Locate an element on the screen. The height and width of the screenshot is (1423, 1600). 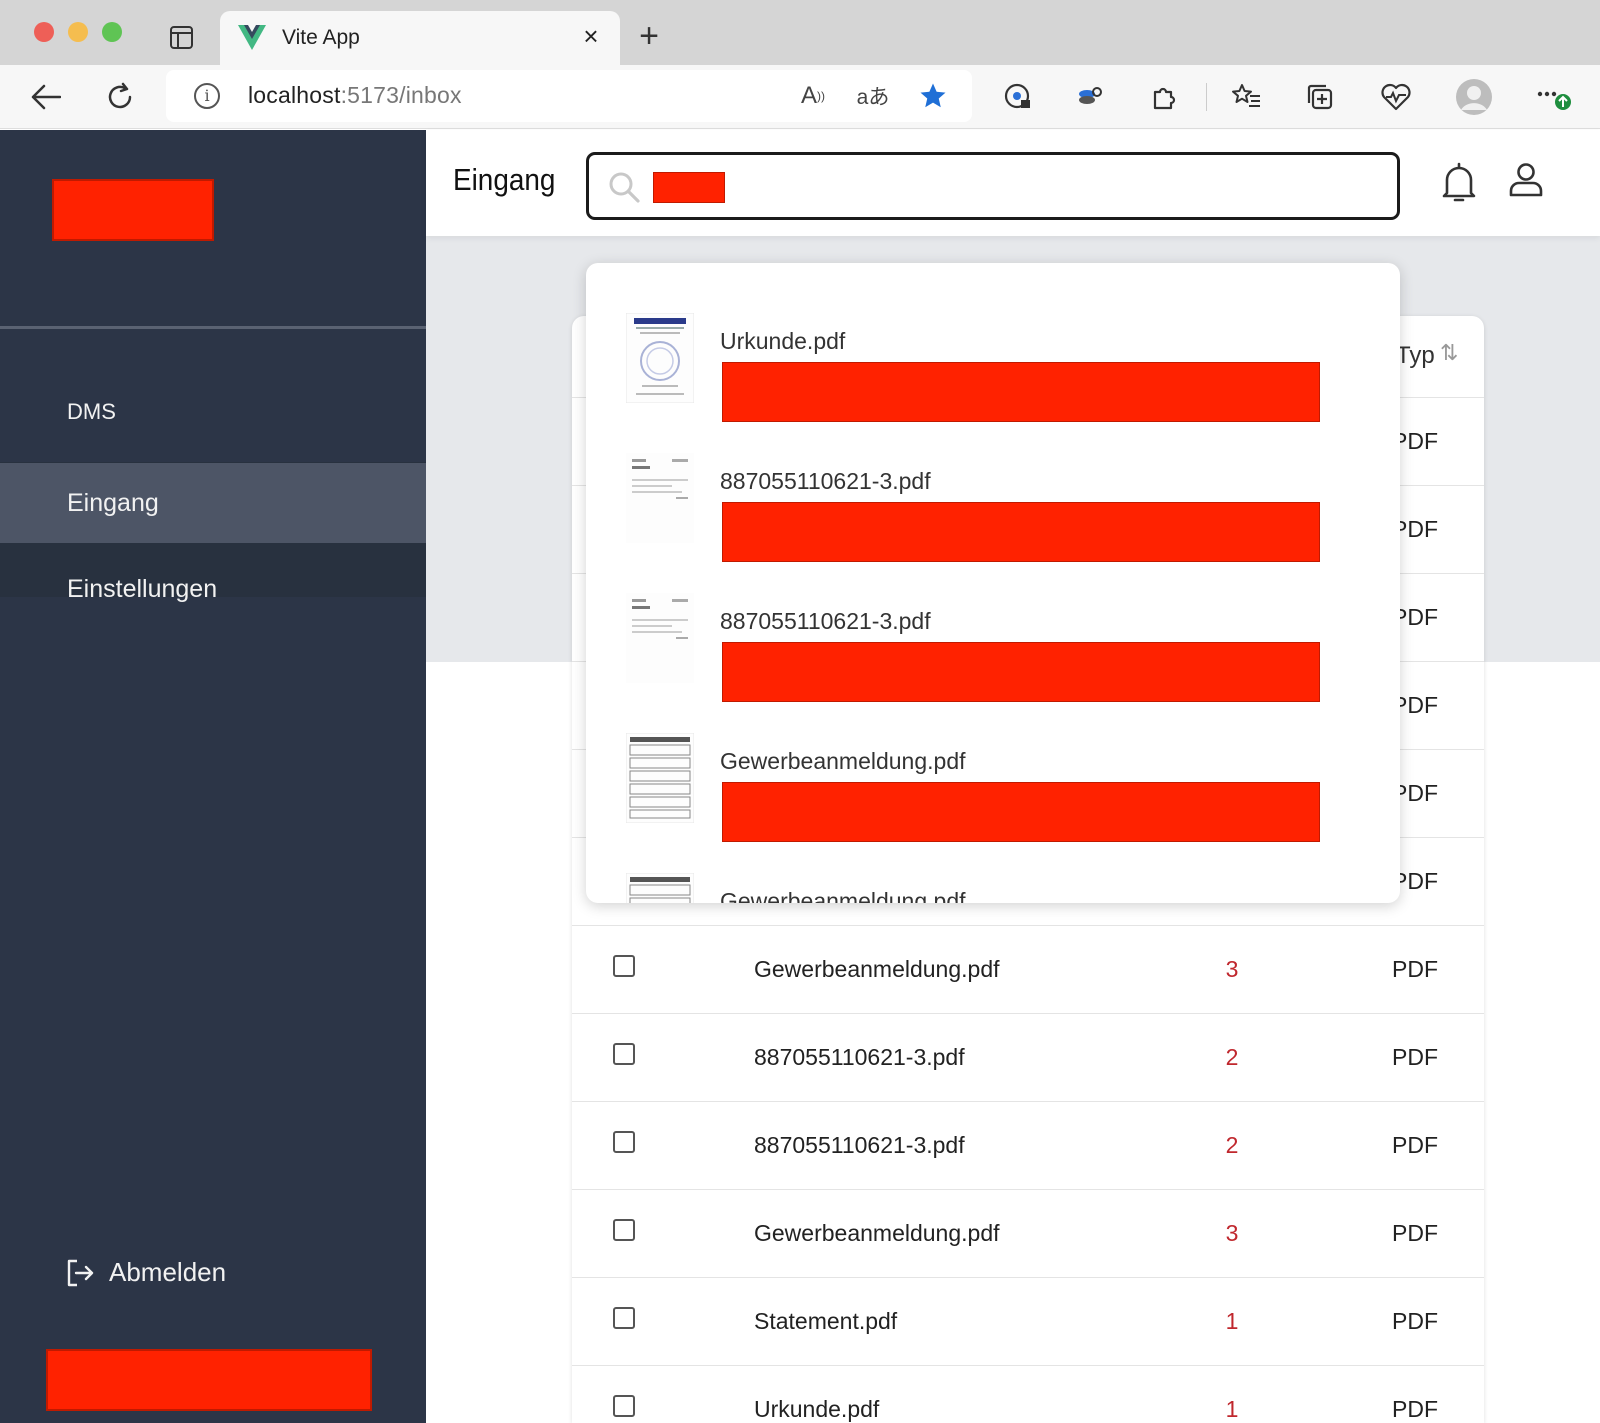
reload-icon is located at coordinates (120, 95).